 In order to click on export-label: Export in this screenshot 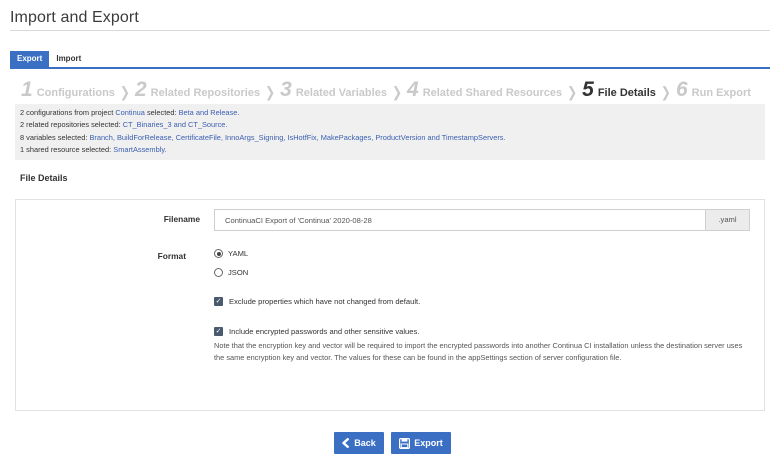, I will do `click(428, 443)`.